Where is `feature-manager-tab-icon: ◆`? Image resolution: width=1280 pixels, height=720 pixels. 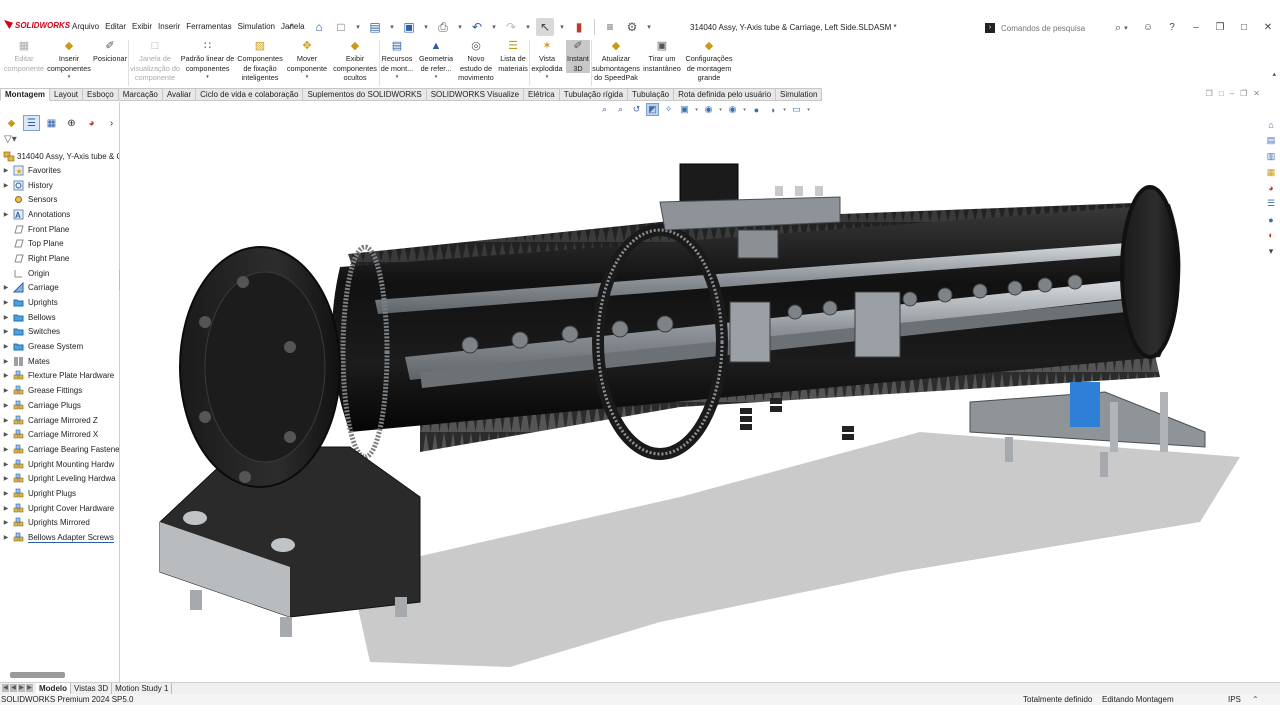 feature-manager-tab-icon: ◆ is located at coordinates (11, 123).